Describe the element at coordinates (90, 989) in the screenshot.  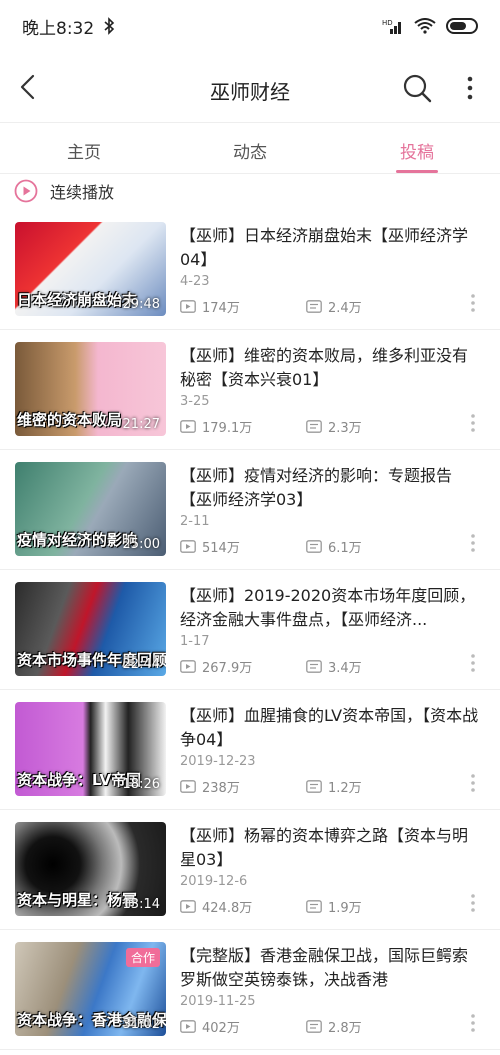
I see `video-thumbnail: 合作 资本战争：香港金融保卫战 31:02` at that location.